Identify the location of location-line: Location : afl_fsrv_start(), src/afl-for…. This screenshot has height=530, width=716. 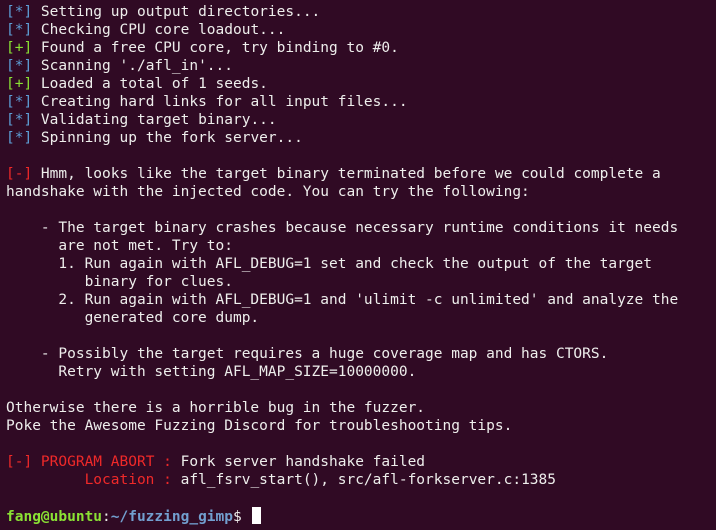
(361, 480).